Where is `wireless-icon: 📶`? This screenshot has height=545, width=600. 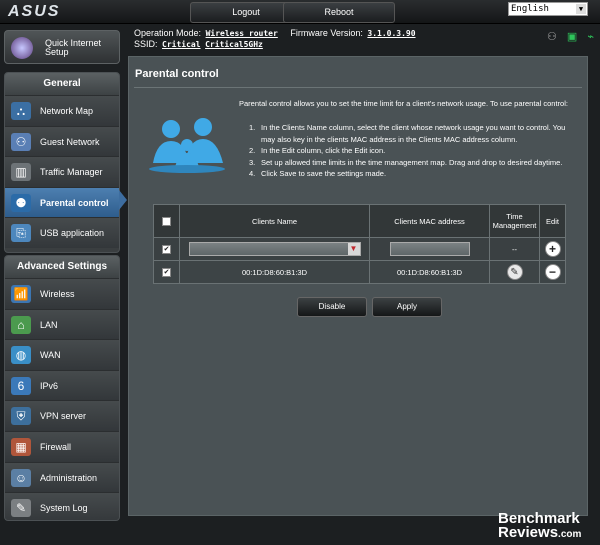
wireless-icon: 📶 is located at coordinates (21, 294).